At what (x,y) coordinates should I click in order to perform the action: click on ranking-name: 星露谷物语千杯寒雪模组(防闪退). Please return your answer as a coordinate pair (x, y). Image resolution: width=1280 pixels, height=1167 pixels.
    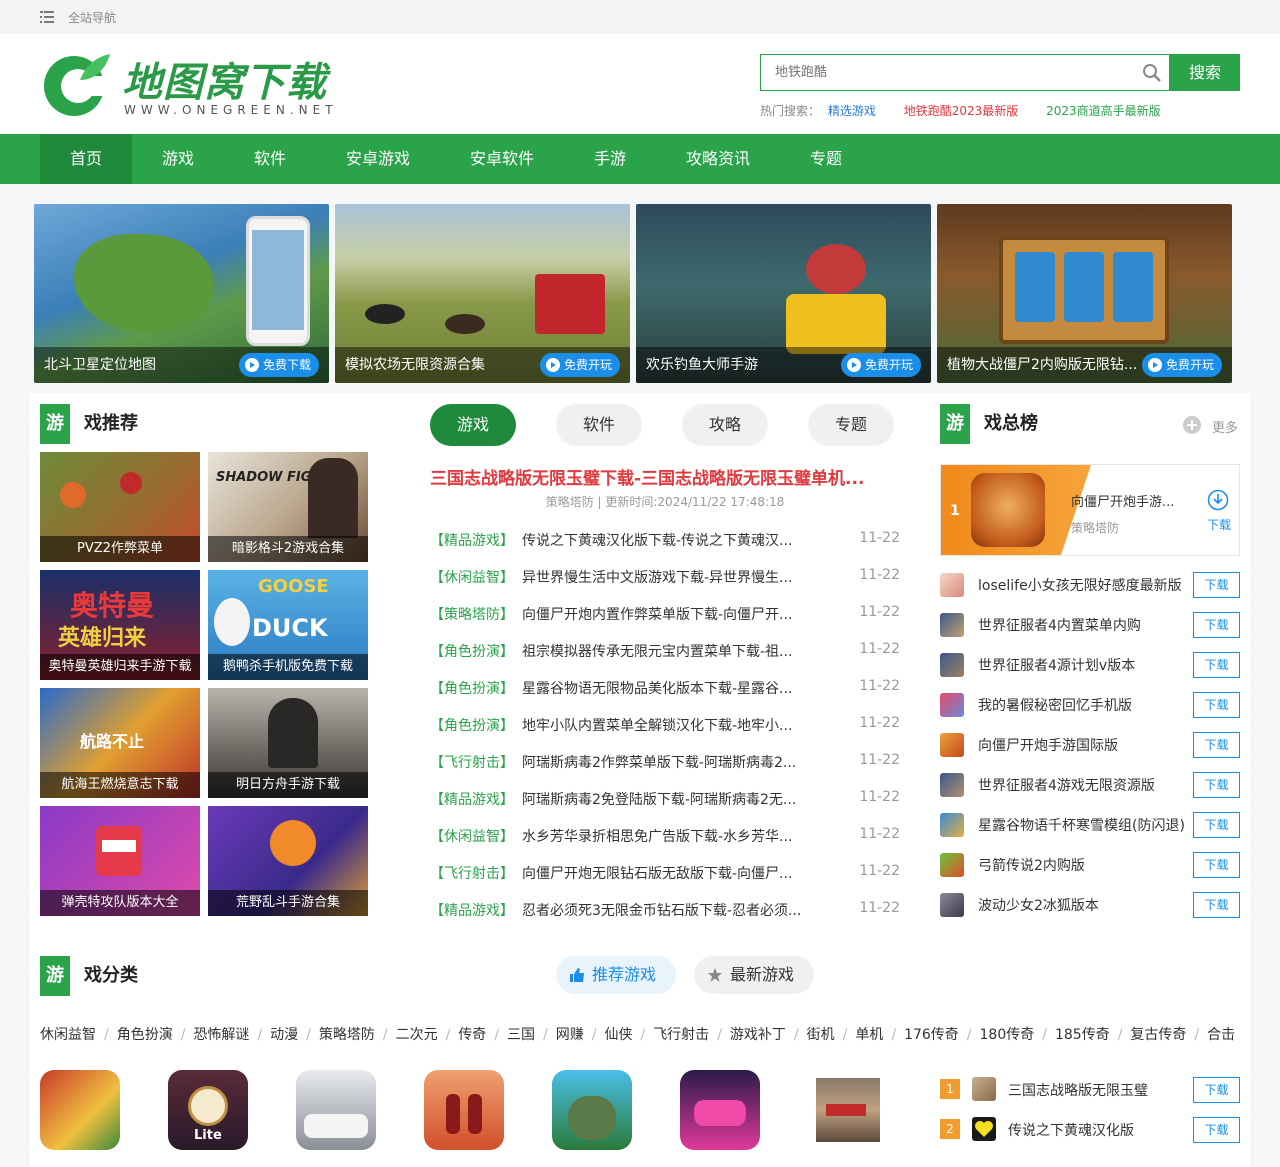
    Looking at the image, I should click on (1081, 825).